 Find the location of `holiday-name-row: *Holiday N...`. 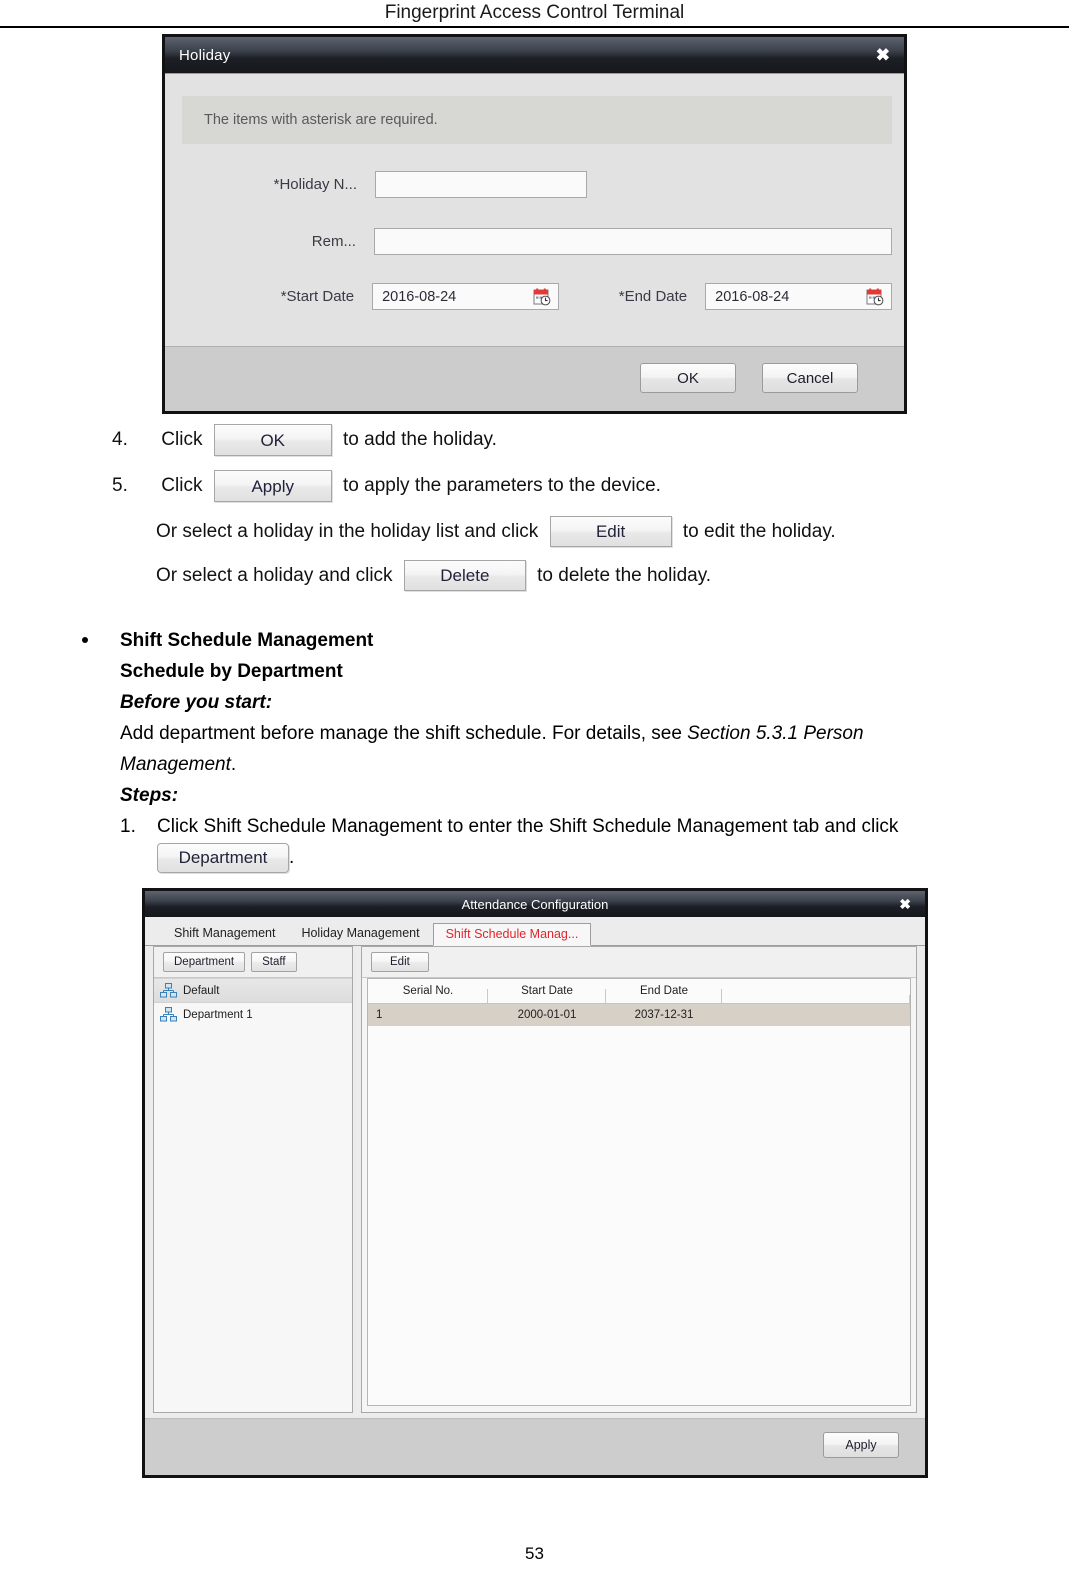

holiday-name-row: *Holiday N... is located at coordinates (537, 184).